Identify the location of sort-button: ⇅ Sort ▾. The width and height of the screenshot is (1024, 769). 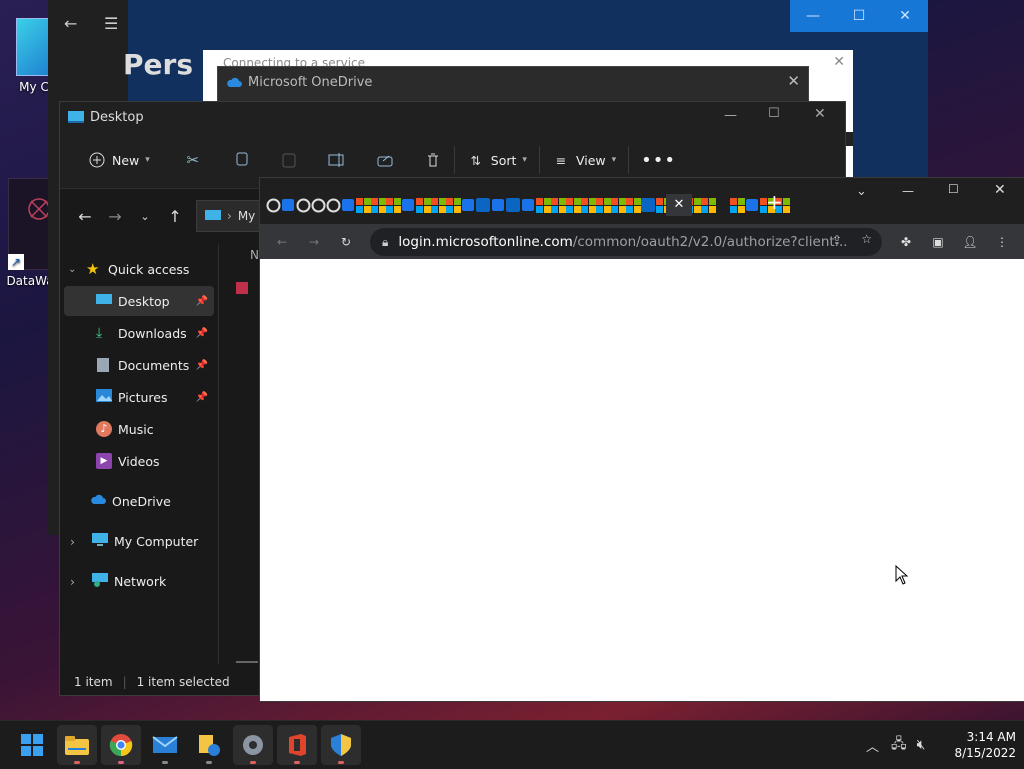
(497, 160).